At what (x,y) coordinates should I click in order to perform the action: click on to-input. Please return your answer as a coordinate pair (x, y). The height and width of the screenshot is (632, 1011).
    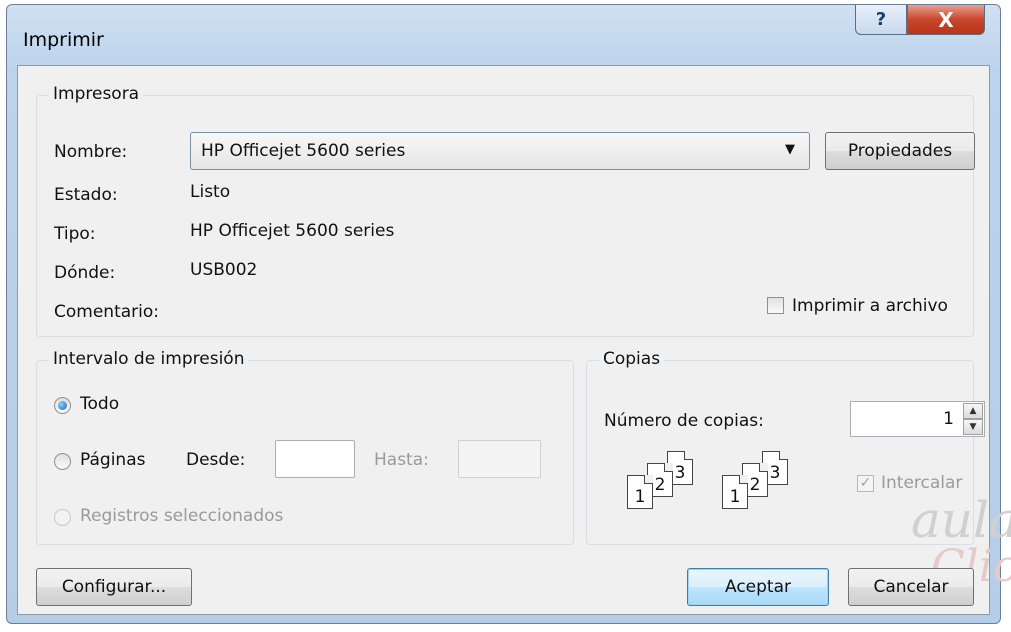
    Looking at the image, I should click on (499, 459).